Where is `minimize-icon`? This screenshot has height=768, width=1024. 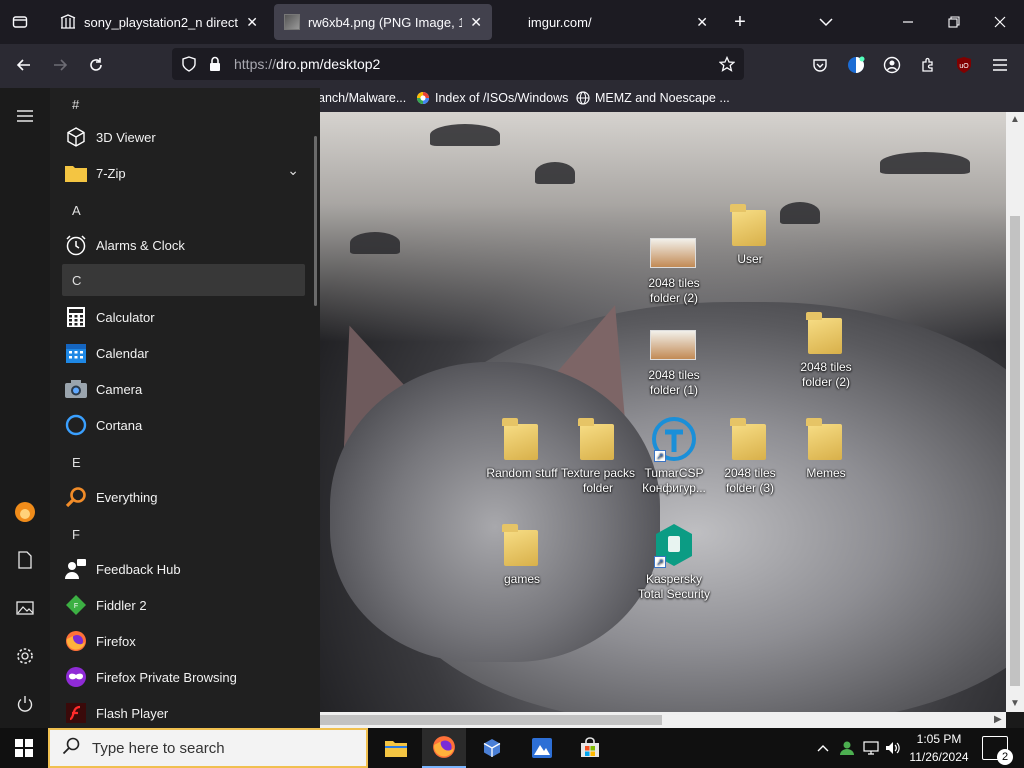
minimize-icon is located at coordinates (908, 22).